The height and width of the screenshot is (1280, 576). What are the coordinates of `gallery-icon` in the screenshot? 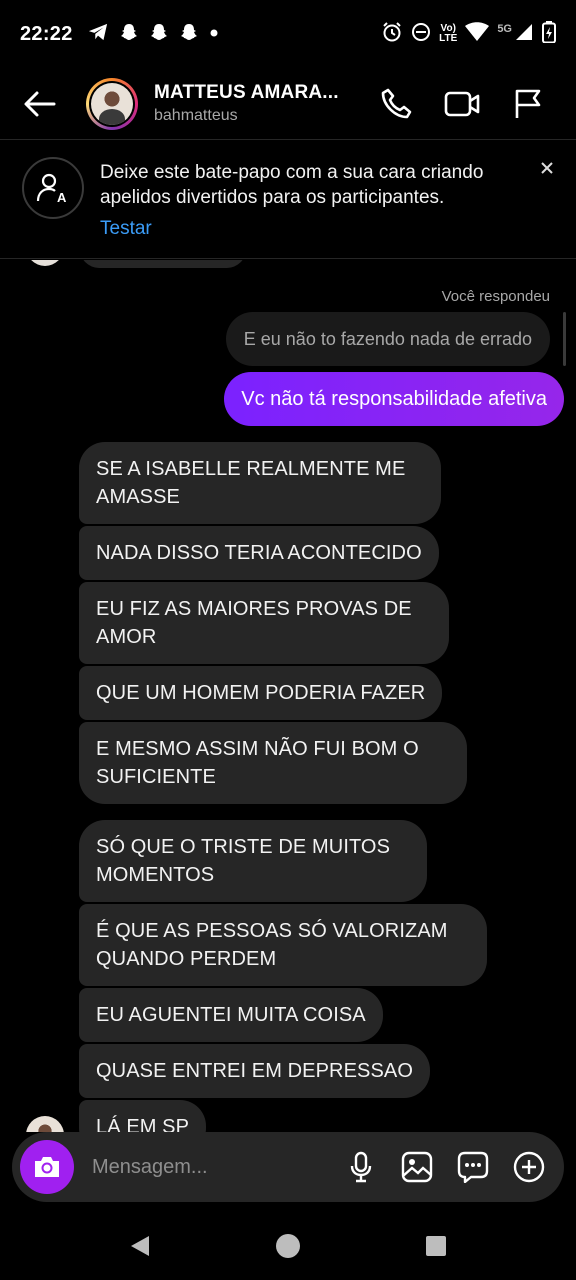 It's located at (417, 1167).